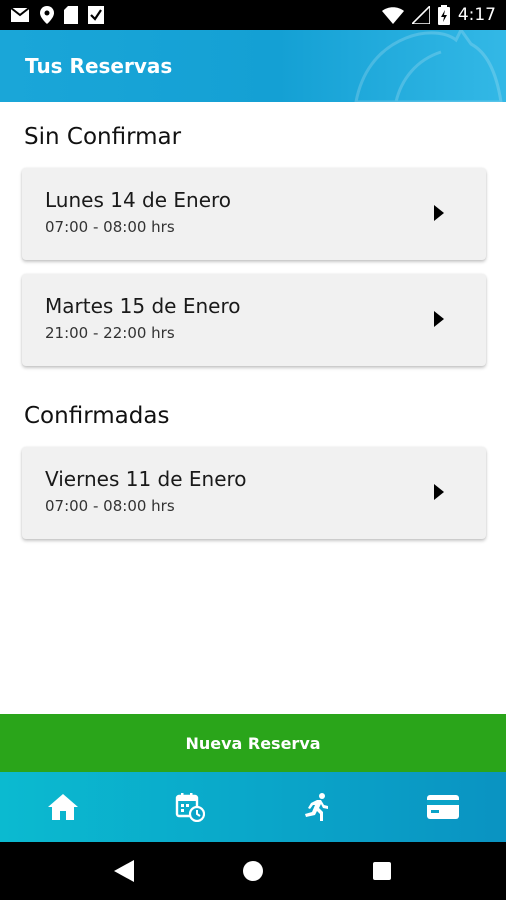 Image resolution: width=506 pixels, height=900 pixels. Describe the element at coordinates (124, 871) in the screenshot. I see `back-icon` at that location.